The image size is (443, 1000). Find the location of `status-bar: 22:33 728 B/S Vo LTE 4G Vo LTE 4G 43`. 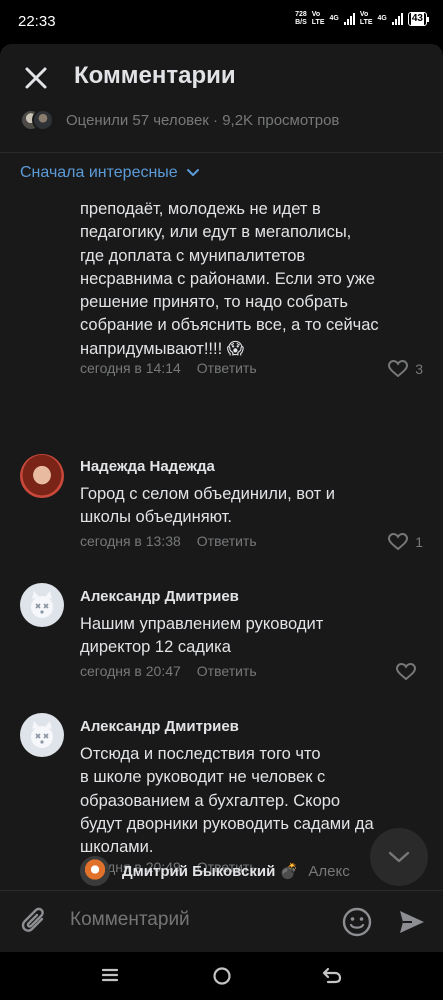

status-bar: 22:33 728 B/S Vo LTE 4G Vo LTE 4G 43 is located at coordinates (221, 22).